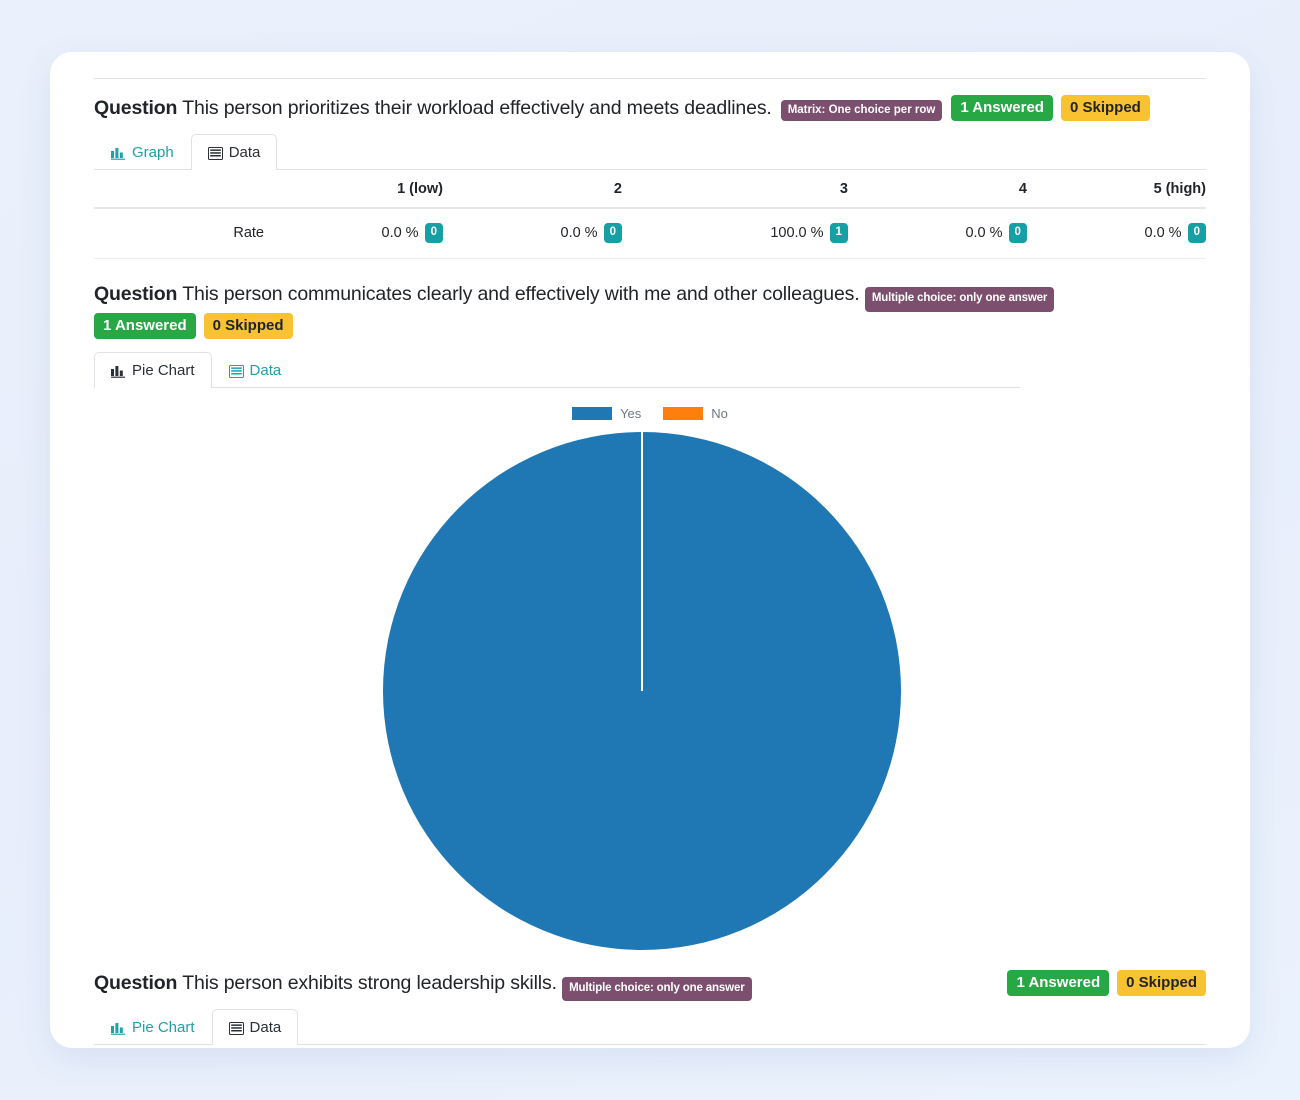 The width and height of the screenshot is (1300, 1100). I want to click on tab-pie-chart-q2-label: Pie Chart, so click(163, 370).